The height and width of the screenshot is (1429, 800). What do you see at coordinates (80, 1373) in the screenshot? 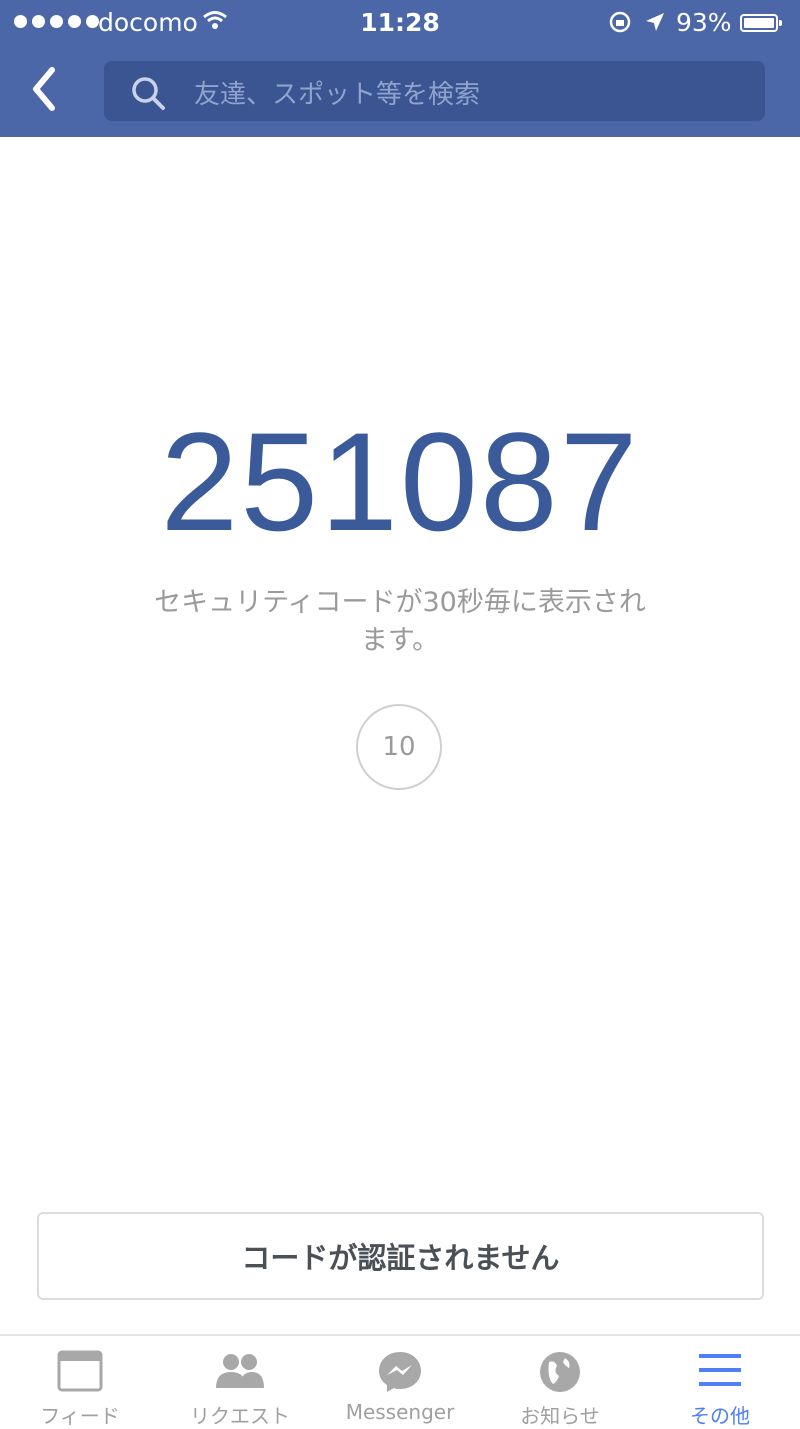
I see `news-feed-icon` at bounding box center [80, 1373].